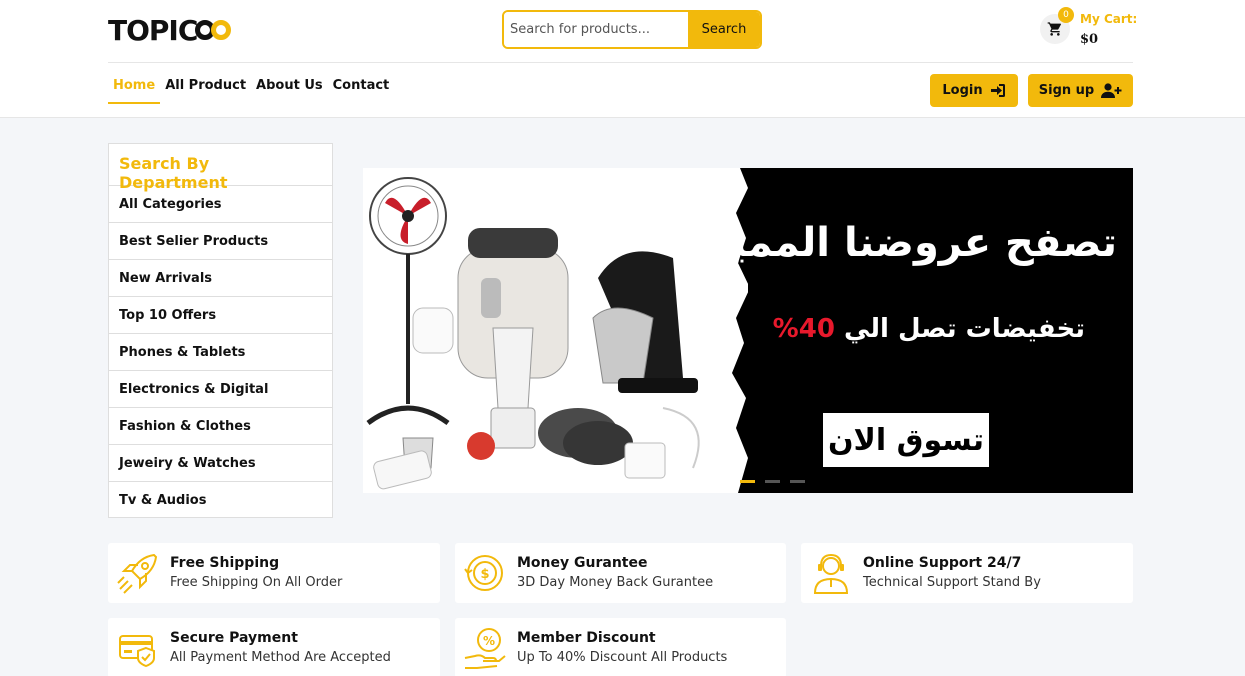  Describe the element at coordinates (220, 463) in the screenshot. I see `sidebar-item-jewelry: Jeweiry & Watches` at that location.